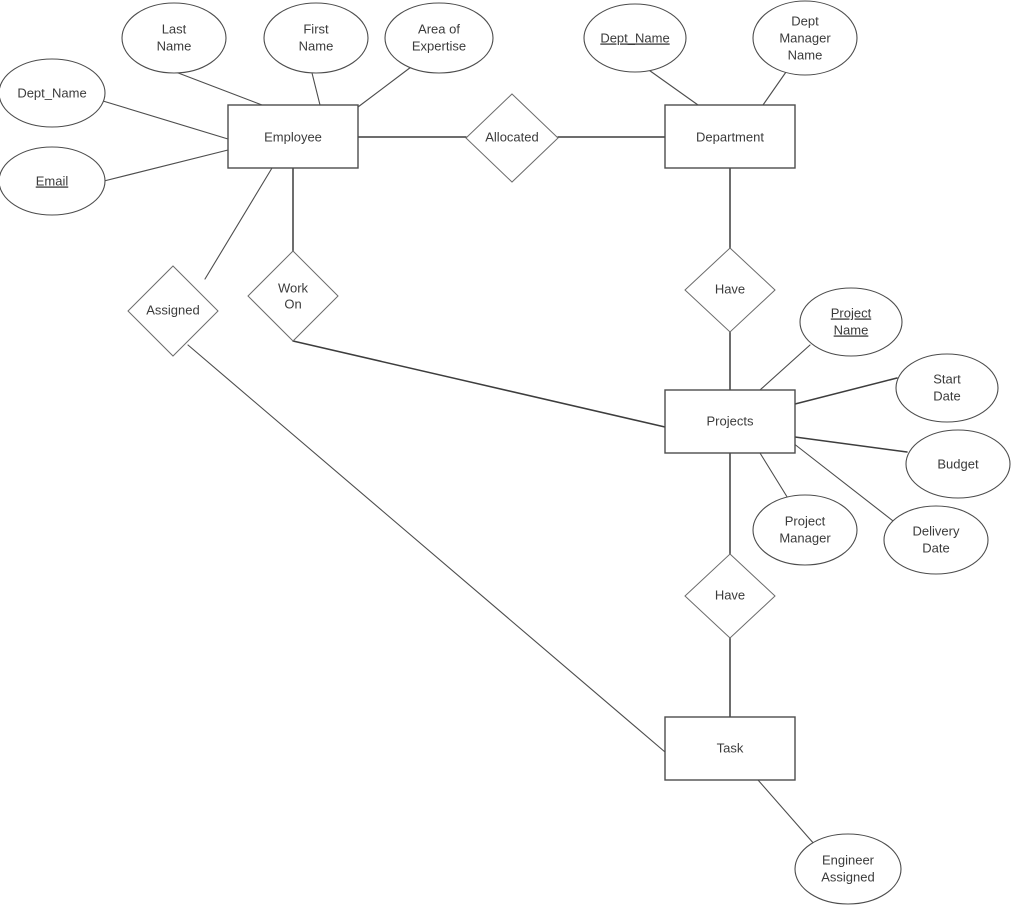 This screenshot has height=910, width=1024. I want to click on entity-employee-label: Employee, so click(293, 136).